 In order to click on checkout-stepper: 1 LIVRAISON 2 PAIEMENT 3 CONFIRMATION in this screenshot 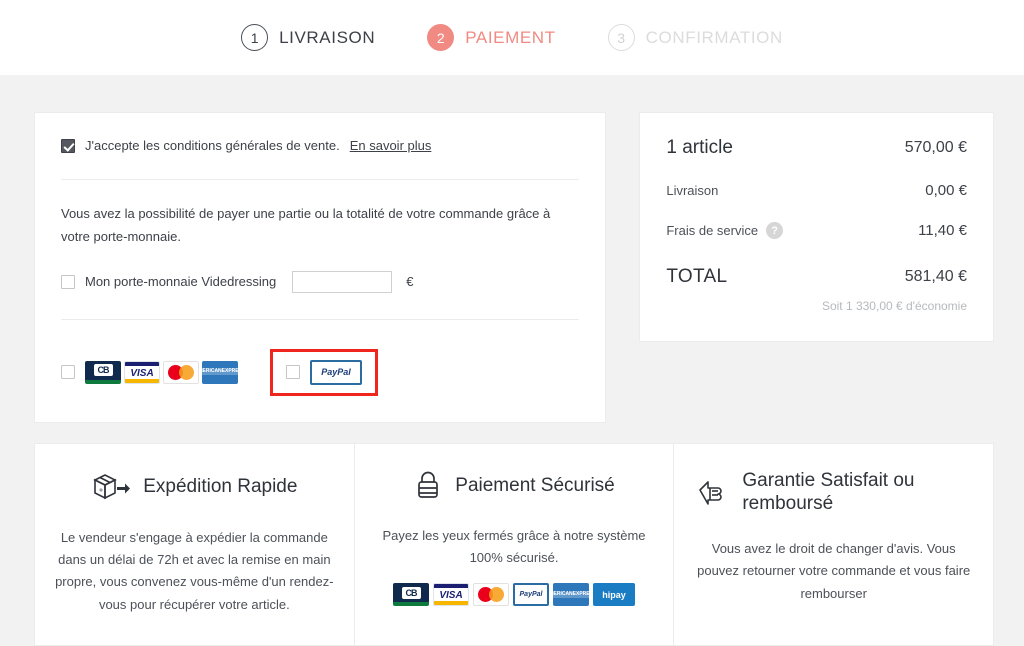, I will do `click(512, 37)`.